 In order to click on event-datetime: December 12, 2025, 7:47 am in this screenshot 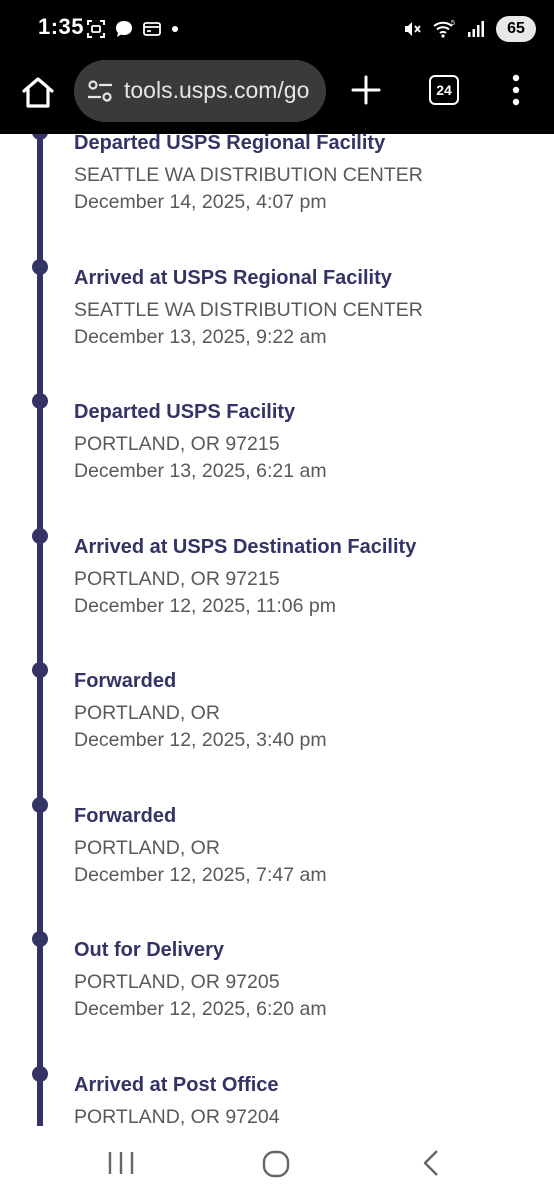, I will do `click(200, 875)`.